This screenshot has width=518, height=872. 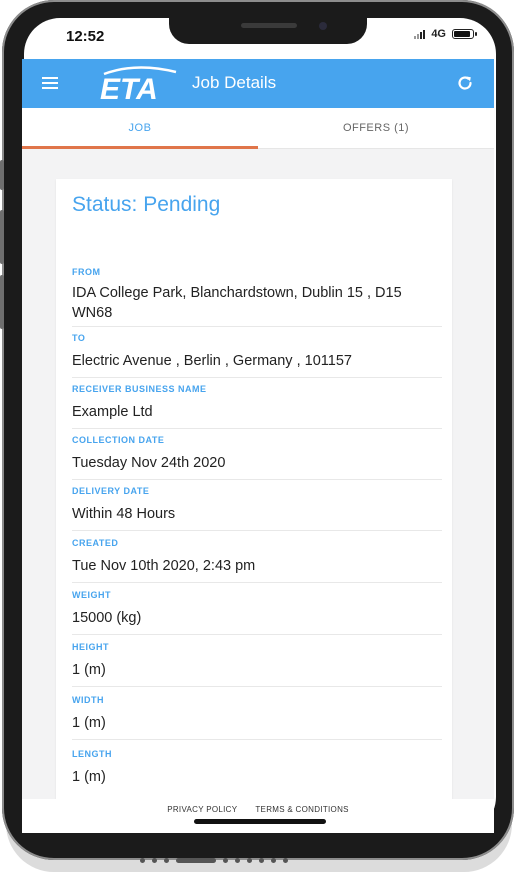 I want to click on refresh-icon, so click(x=465, y=83).